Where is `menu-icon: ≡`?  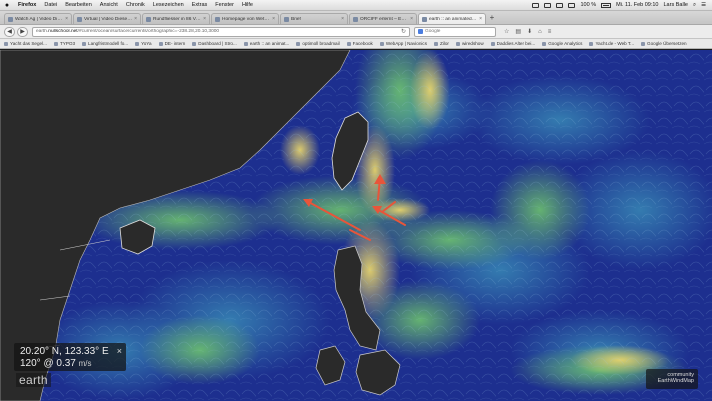
menu-icon: ≡ is located at coordinates (550, 32).